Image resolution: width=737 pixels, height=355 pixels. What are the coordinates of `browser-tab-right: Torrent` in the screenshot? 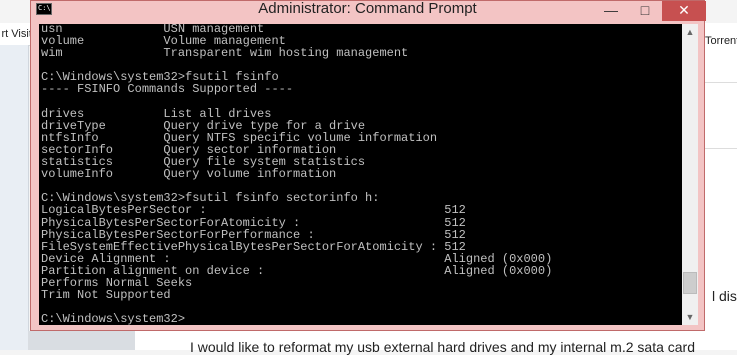 It's located at (721, 41).